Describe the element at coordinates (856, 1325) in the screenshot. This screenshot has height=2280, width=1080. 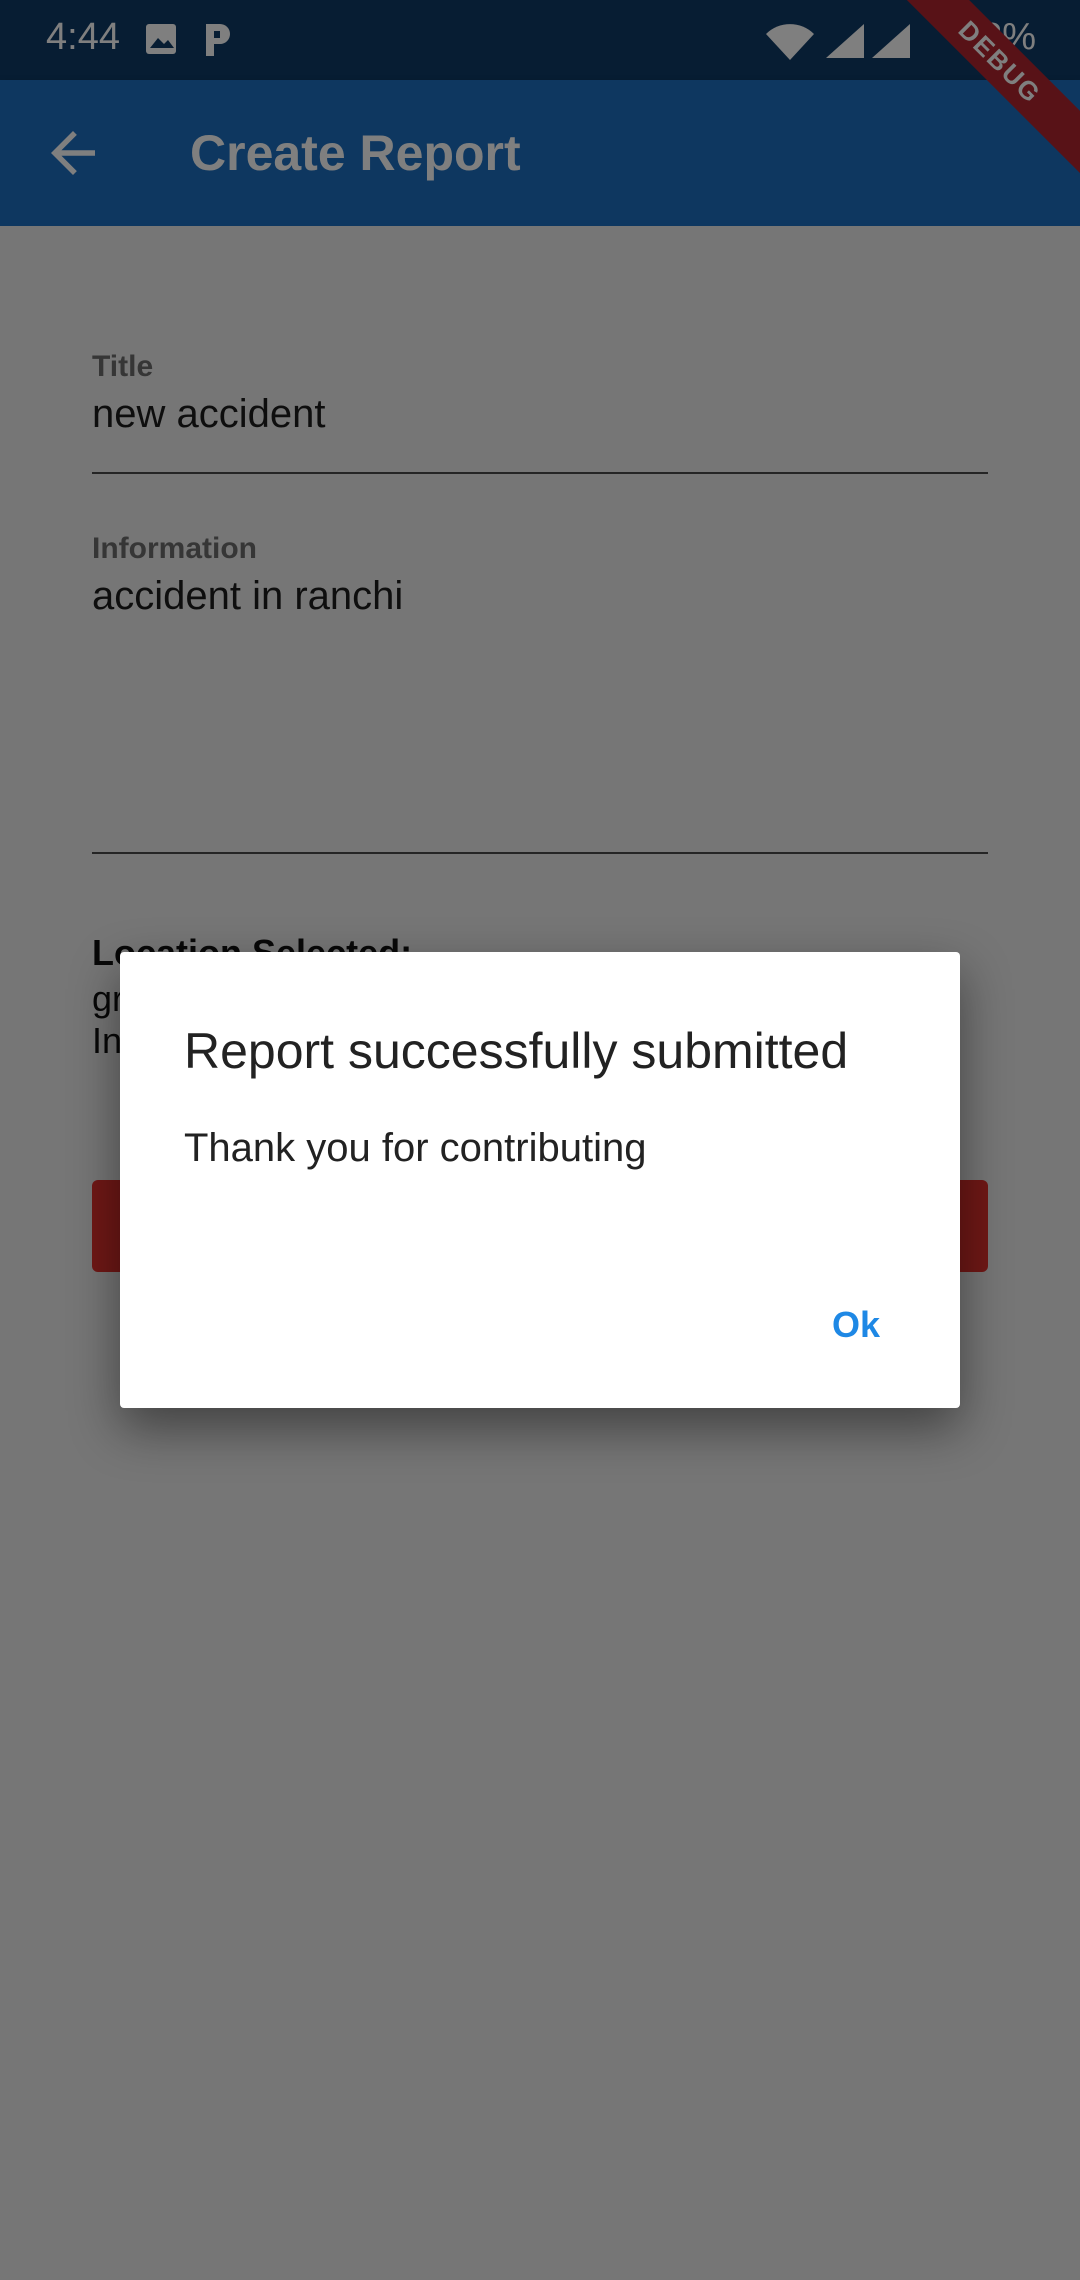
I see `ok-button: Ok` at that location.